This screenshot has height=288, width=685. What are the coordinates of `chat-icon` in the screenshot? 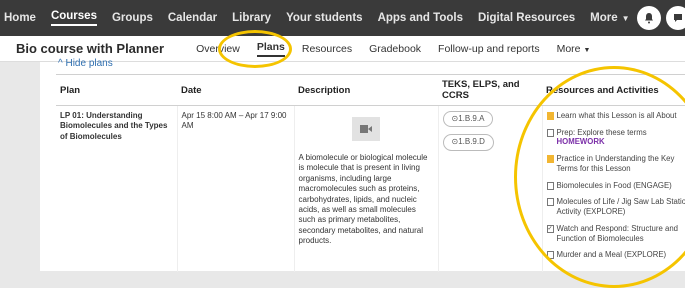 It's located at (678, 18).